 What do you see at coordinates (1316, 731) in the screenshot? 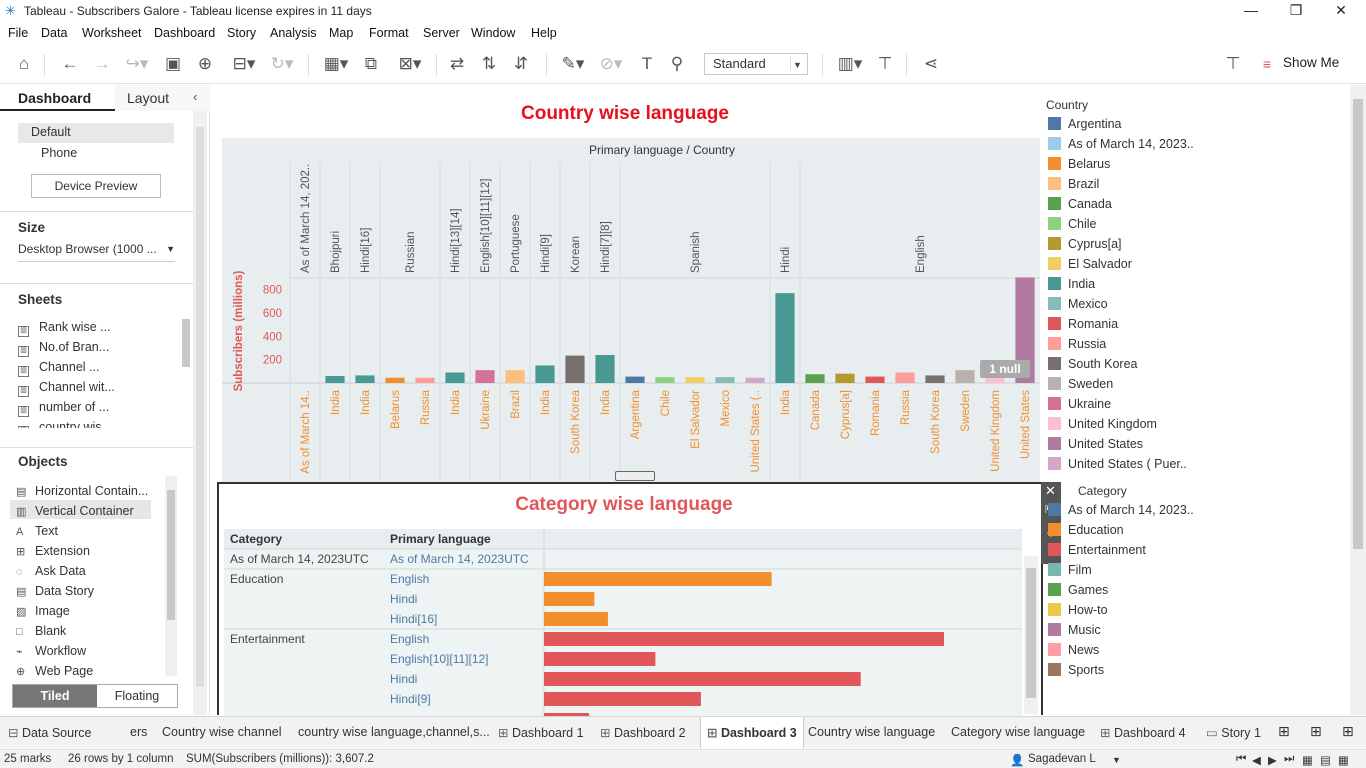
I see `new-dashboard-icon: ⊞` at bounding box center [1316, 731].